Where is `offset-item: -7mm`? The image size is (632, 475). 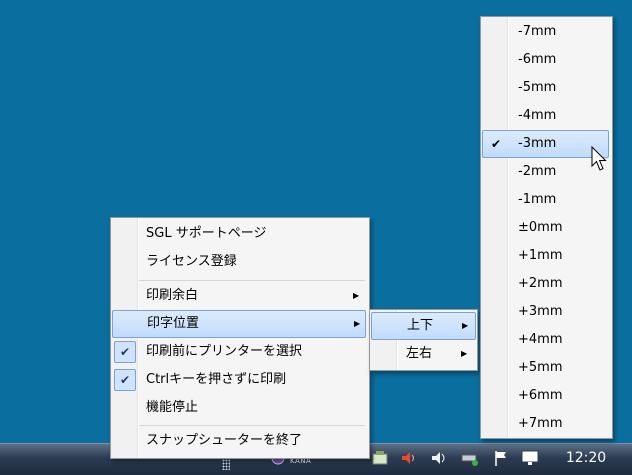 offset-item: -7mm is located at coordinates (545, 32).